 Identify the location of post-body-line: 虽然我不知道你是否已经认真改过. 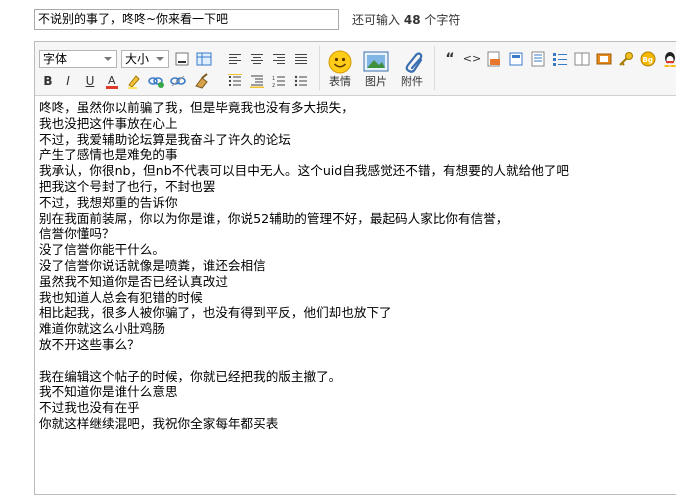
(133, 281).